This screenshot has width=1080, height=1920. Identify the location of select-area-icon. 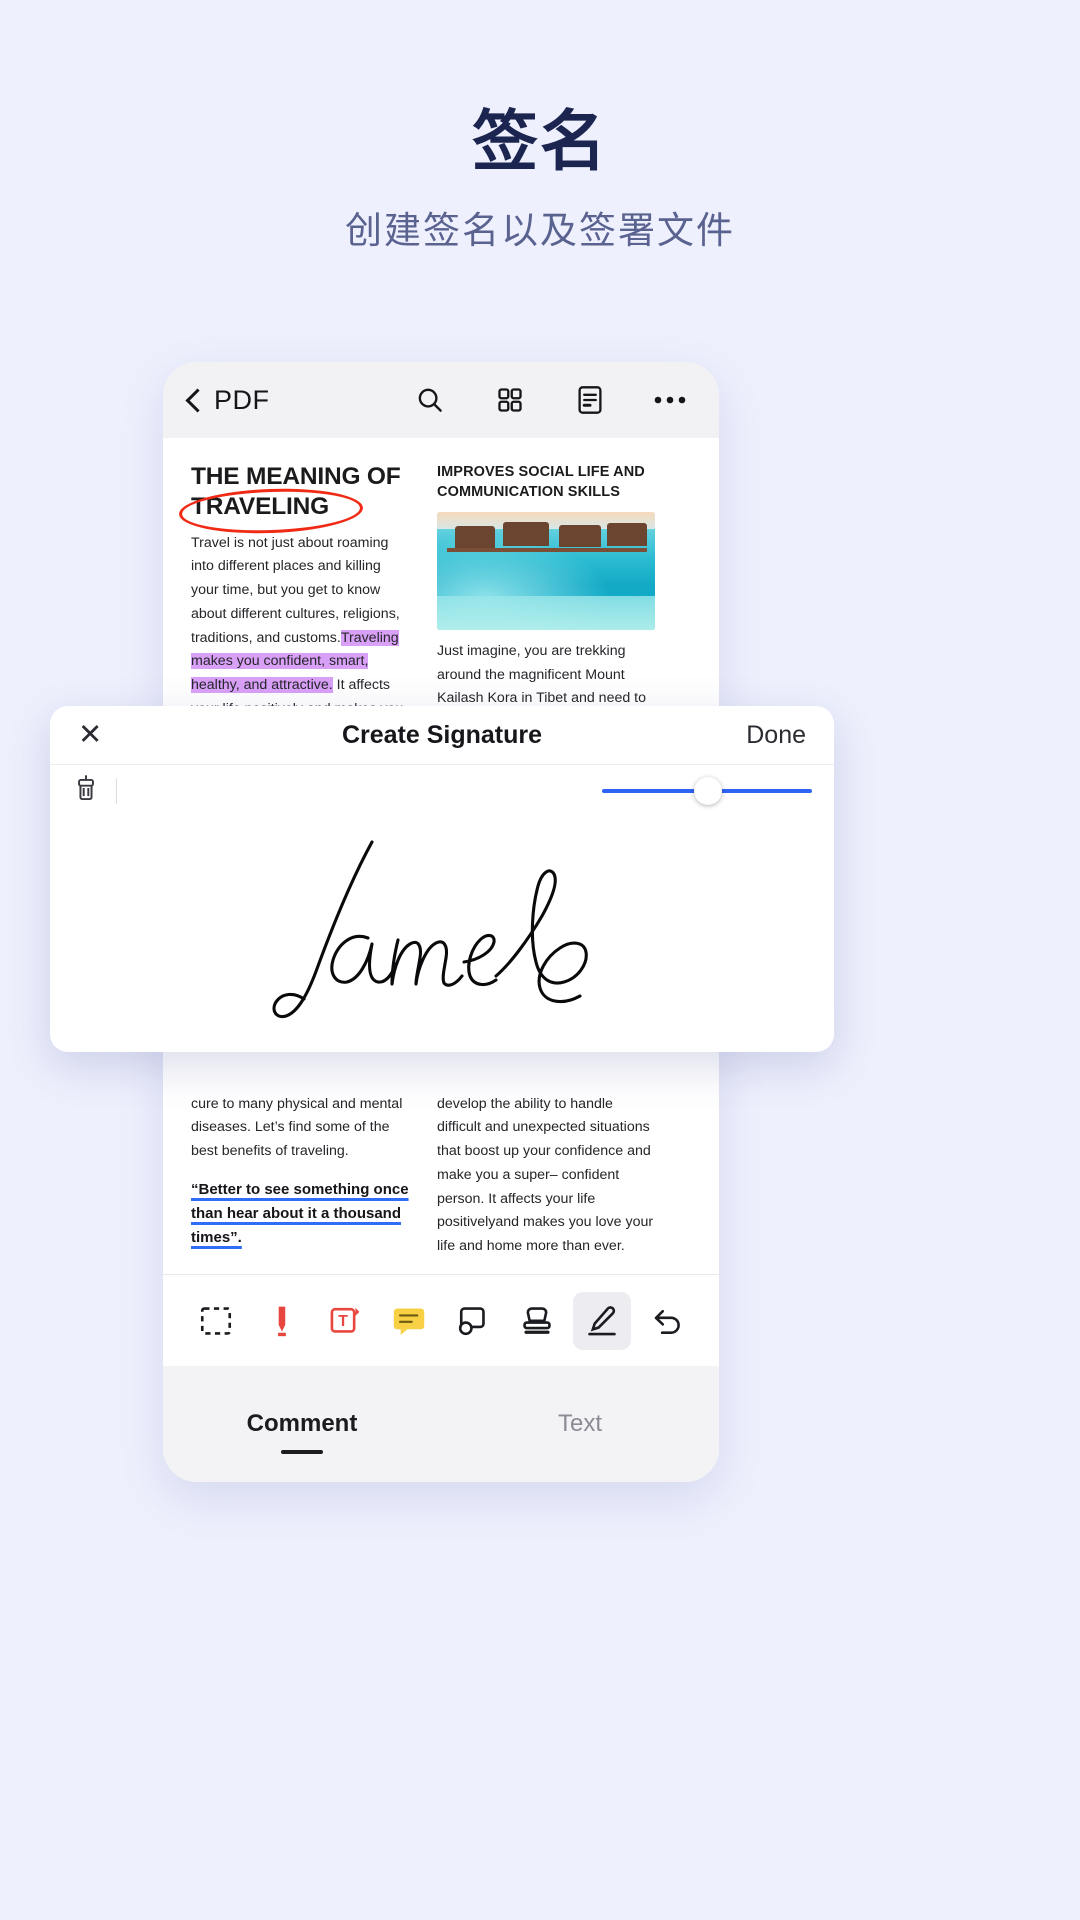
(216, 1321).